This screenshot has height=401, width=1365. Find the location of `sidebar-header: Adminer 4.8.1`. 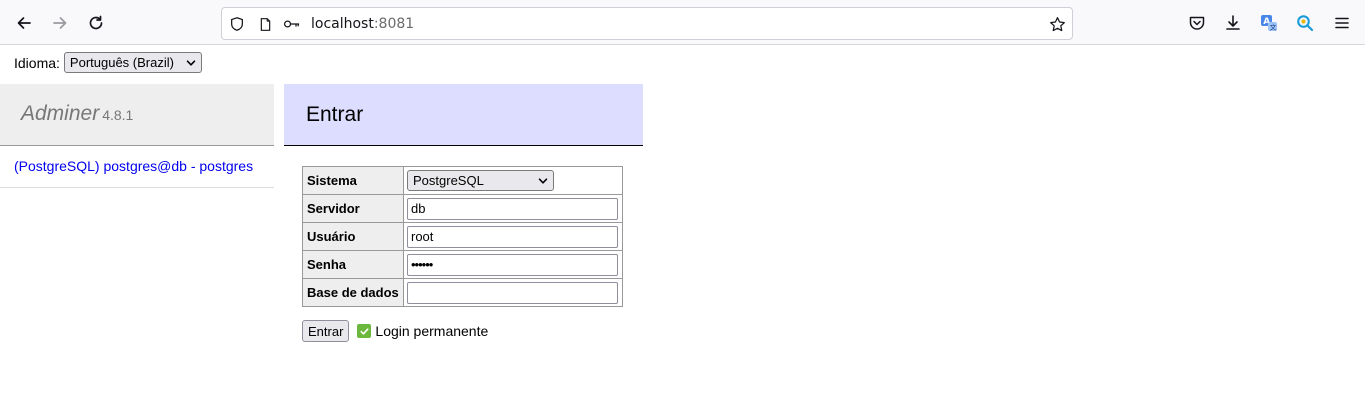

sidebar-header: Adminer 4.8.1 is located at coordinates (137, 115).